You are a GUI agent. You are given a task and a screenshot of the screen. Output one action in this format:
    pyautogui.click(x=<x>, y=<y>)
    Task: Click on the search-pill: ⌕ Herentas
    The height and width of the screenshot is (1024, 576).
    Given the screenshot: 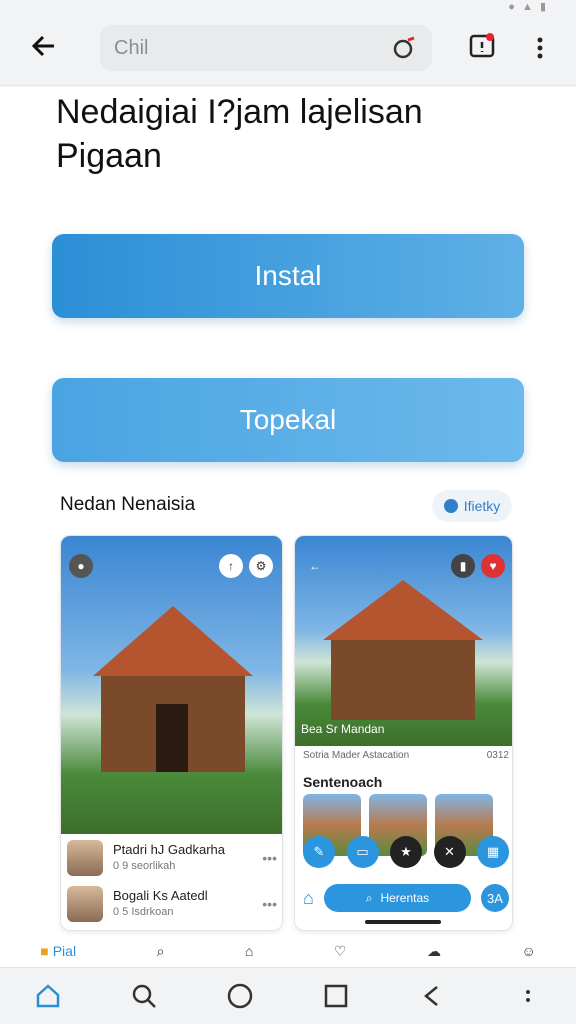 What is the action you would take?
    pyautogui.click(x=397, y=898)
    